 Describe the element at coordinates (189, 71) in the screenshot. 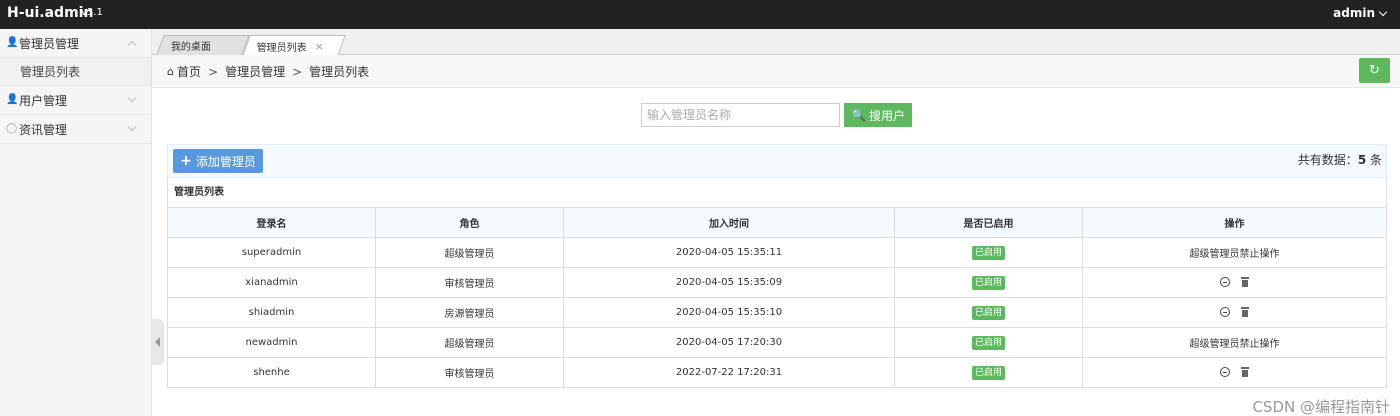

I see `breadcrumb-home: 首页` at that location.